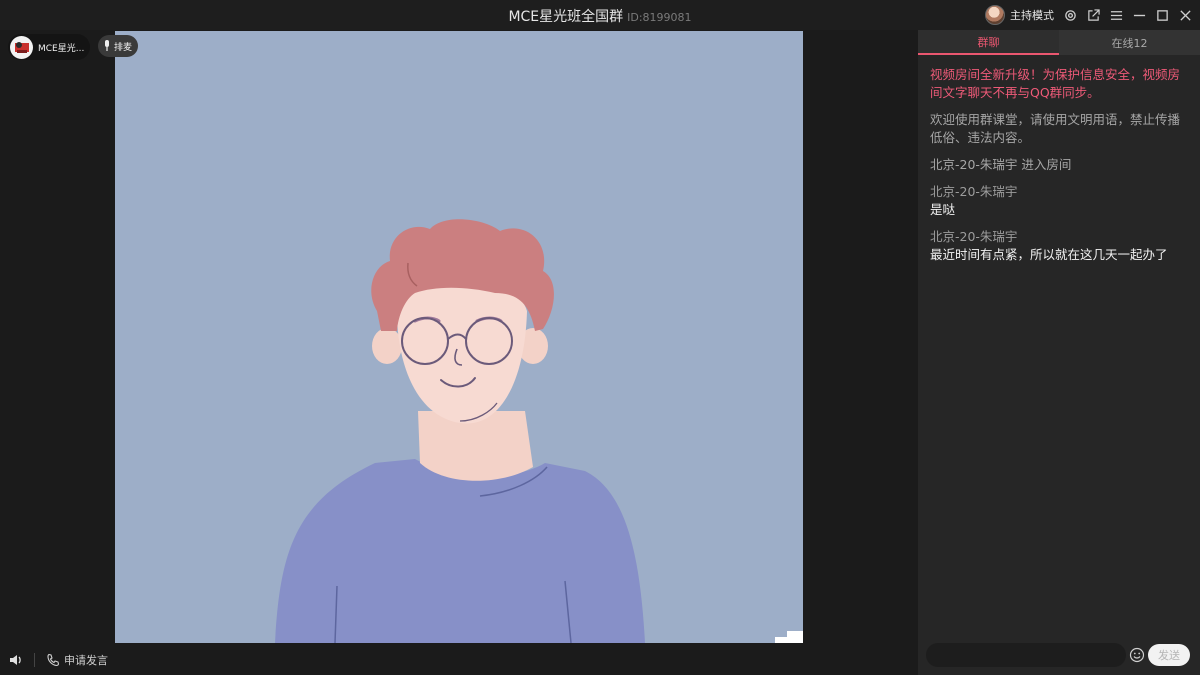 The height and width of the screenshot is (675, 1200). I want to click on host-mode-button: 主持模式, so click(1032, 15).